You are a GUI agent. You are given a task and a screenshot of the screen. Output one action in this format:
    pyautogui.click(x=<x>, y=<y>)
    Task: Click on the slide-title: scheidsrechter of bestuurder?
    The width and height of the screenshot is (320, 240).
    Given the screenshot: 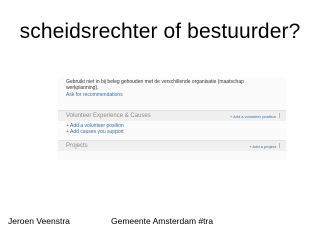 What is the action you would take?
    pyautogui.click(x=160, y=31)
    